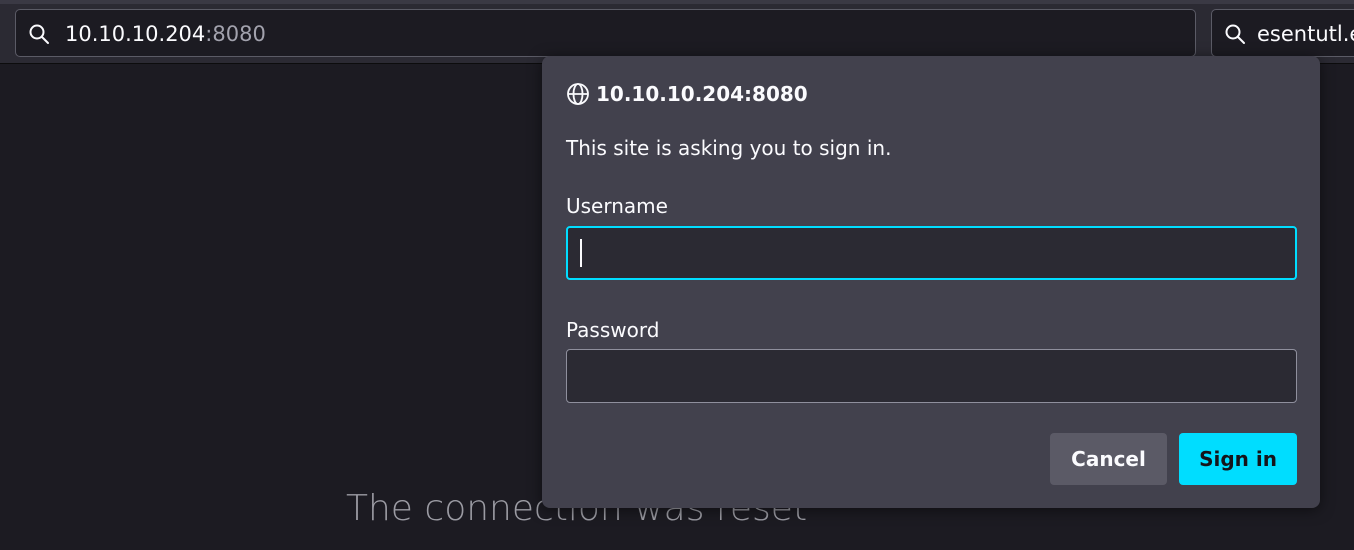 The height and width of the screenshot is (550, 1354). I want to click on sign-in-button: Sign in, so click(1238, 459).